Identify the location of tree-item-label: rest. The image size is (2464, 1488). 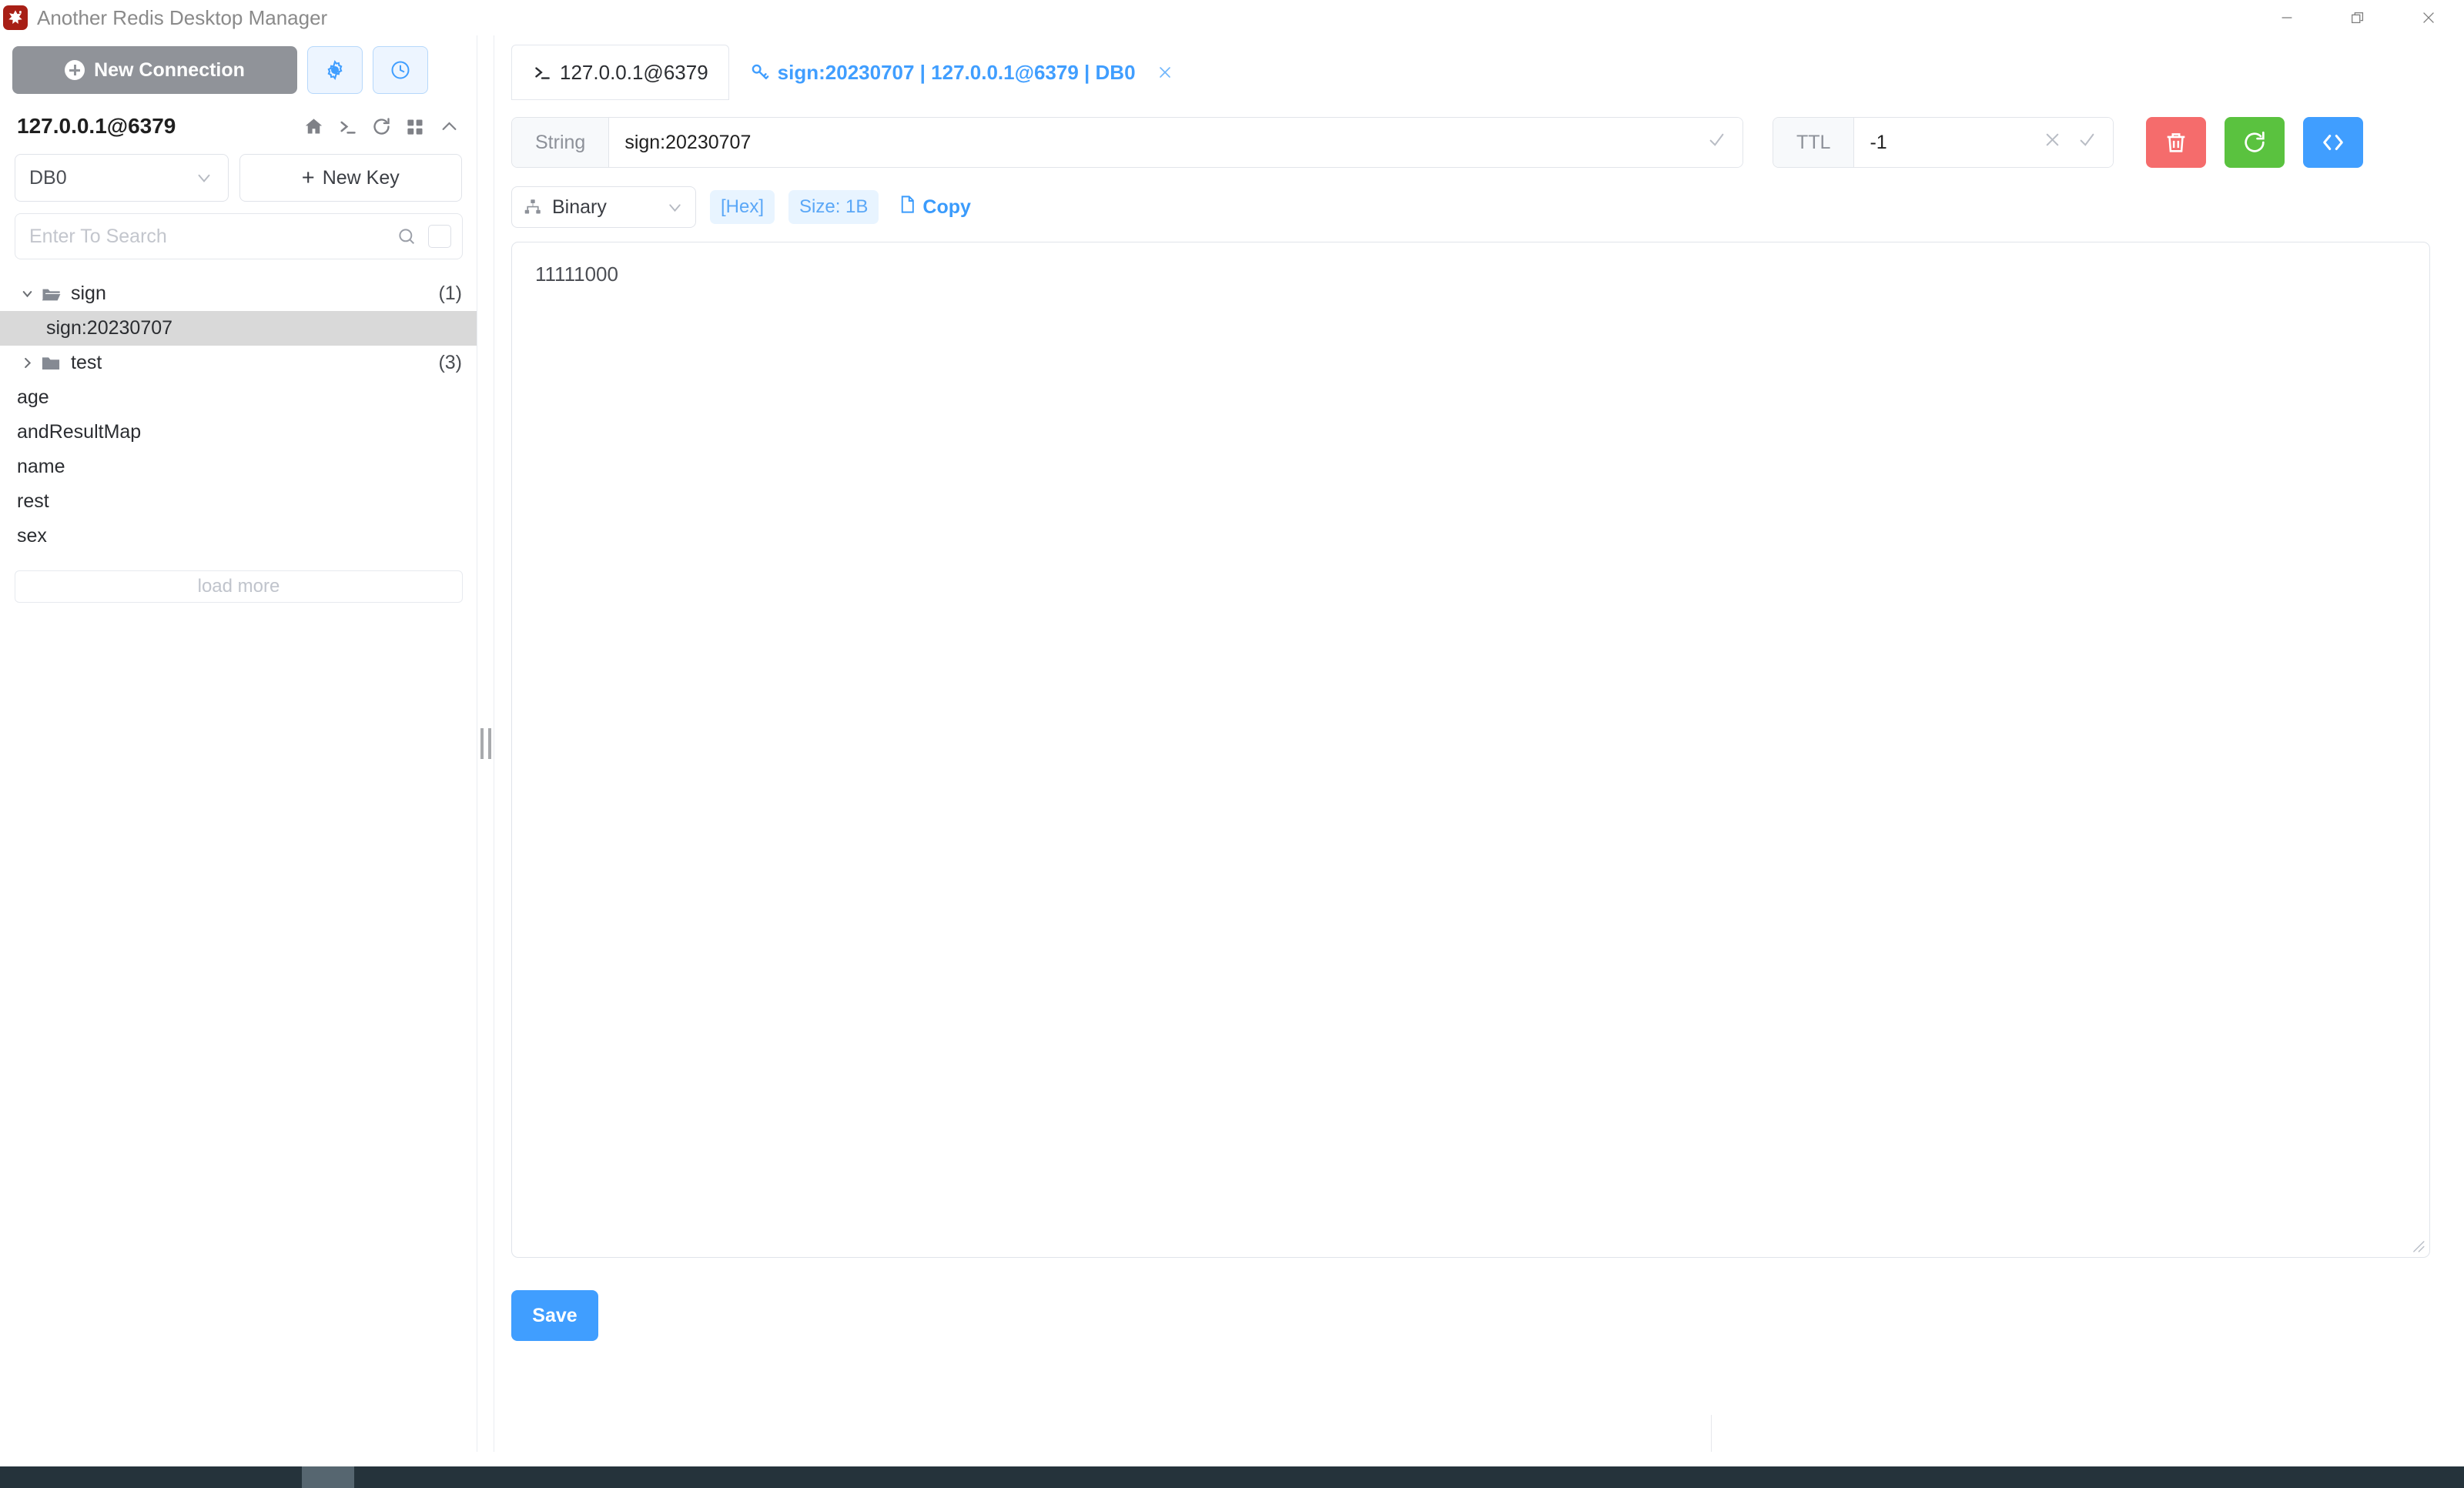
(33, 501).